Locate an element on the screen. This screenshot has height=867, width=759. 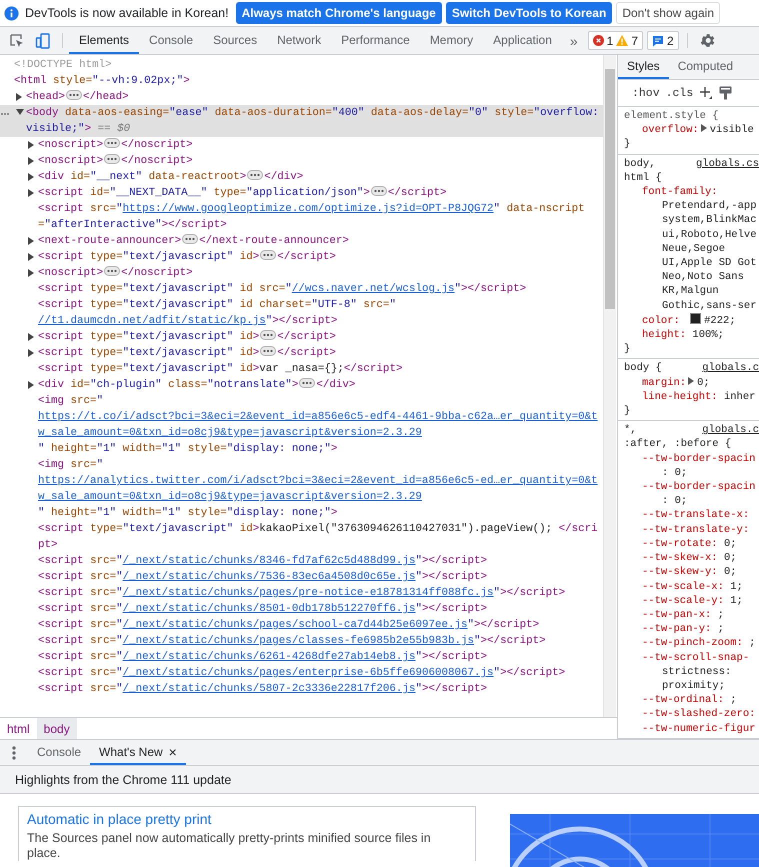
url-link: /_next/static/chunks/pages/pre-notice-e18781314ff088fc.js is located at coordinates (308, 593).